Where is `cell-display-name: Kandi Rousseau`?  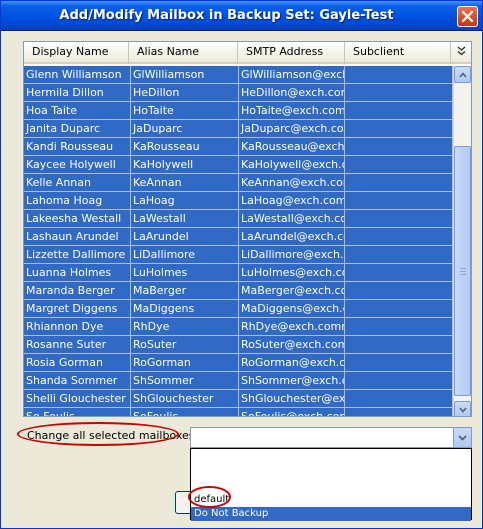 cell-display-name: Kandi Rousseau is located at coordinates (77, 146).